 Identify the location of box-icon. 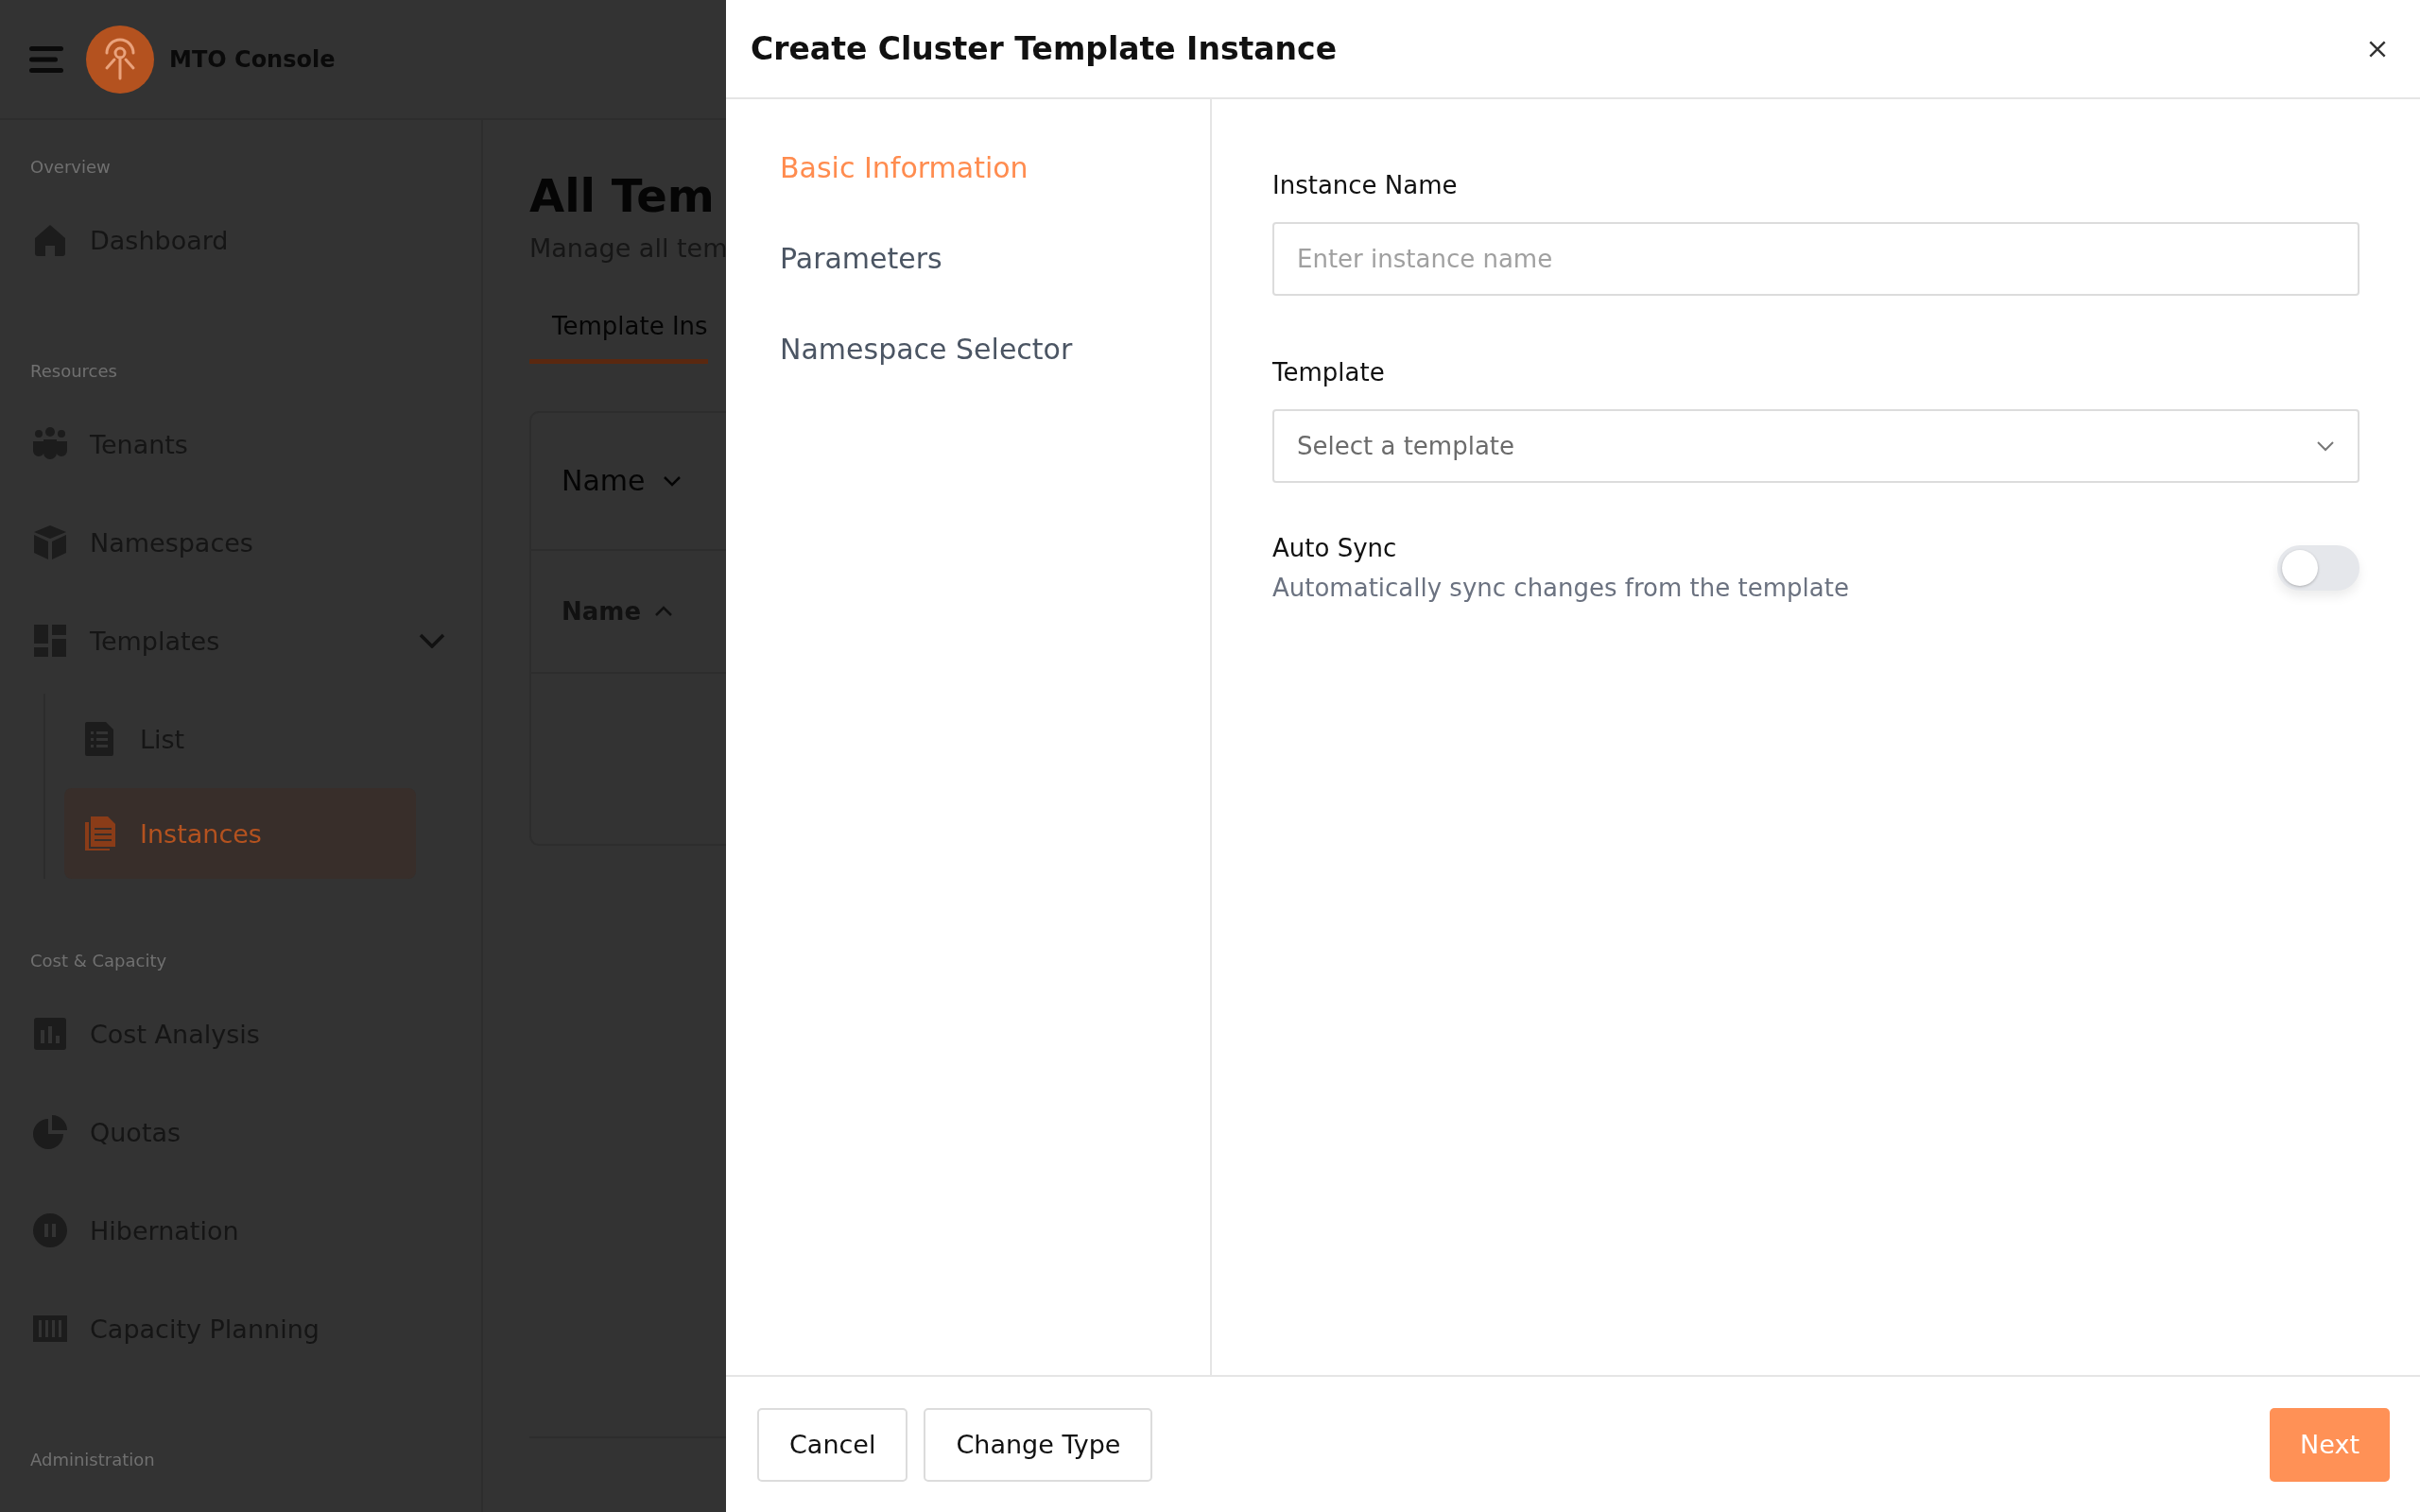
(50, 542).